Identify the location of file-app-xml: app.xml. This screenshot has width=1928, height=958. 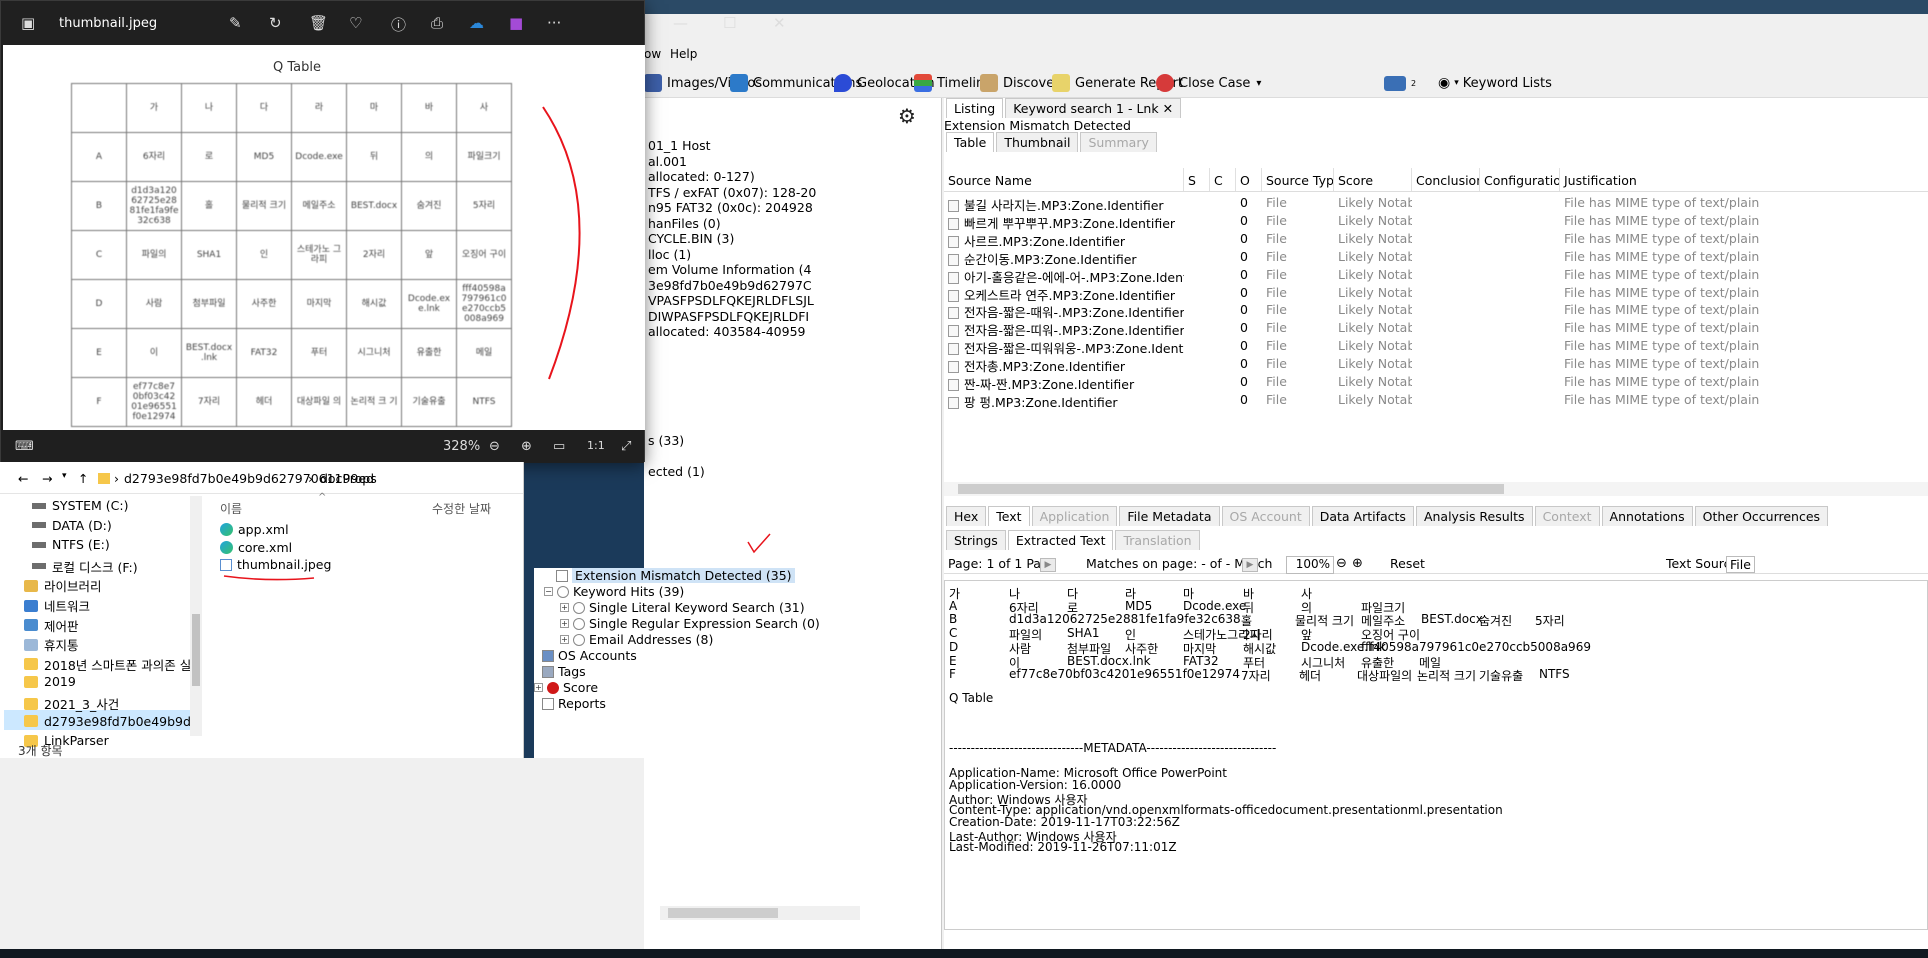
(254, 529).